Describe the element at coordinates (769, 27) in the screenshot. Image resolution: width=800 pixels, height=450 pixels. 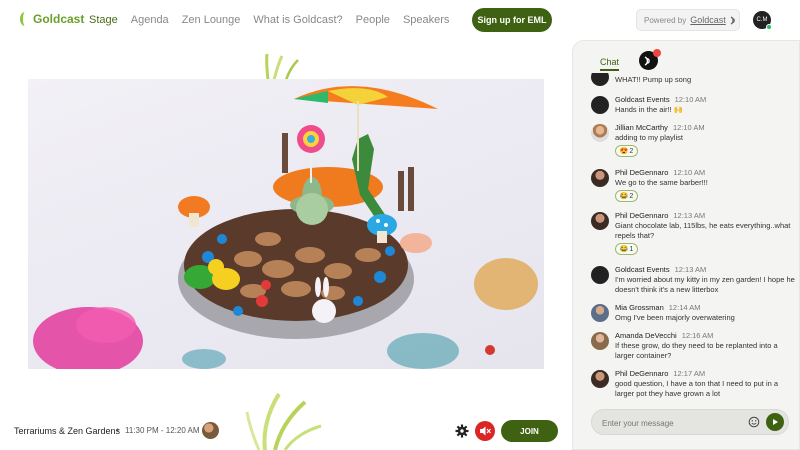
I see `online-status-dot` at that location.